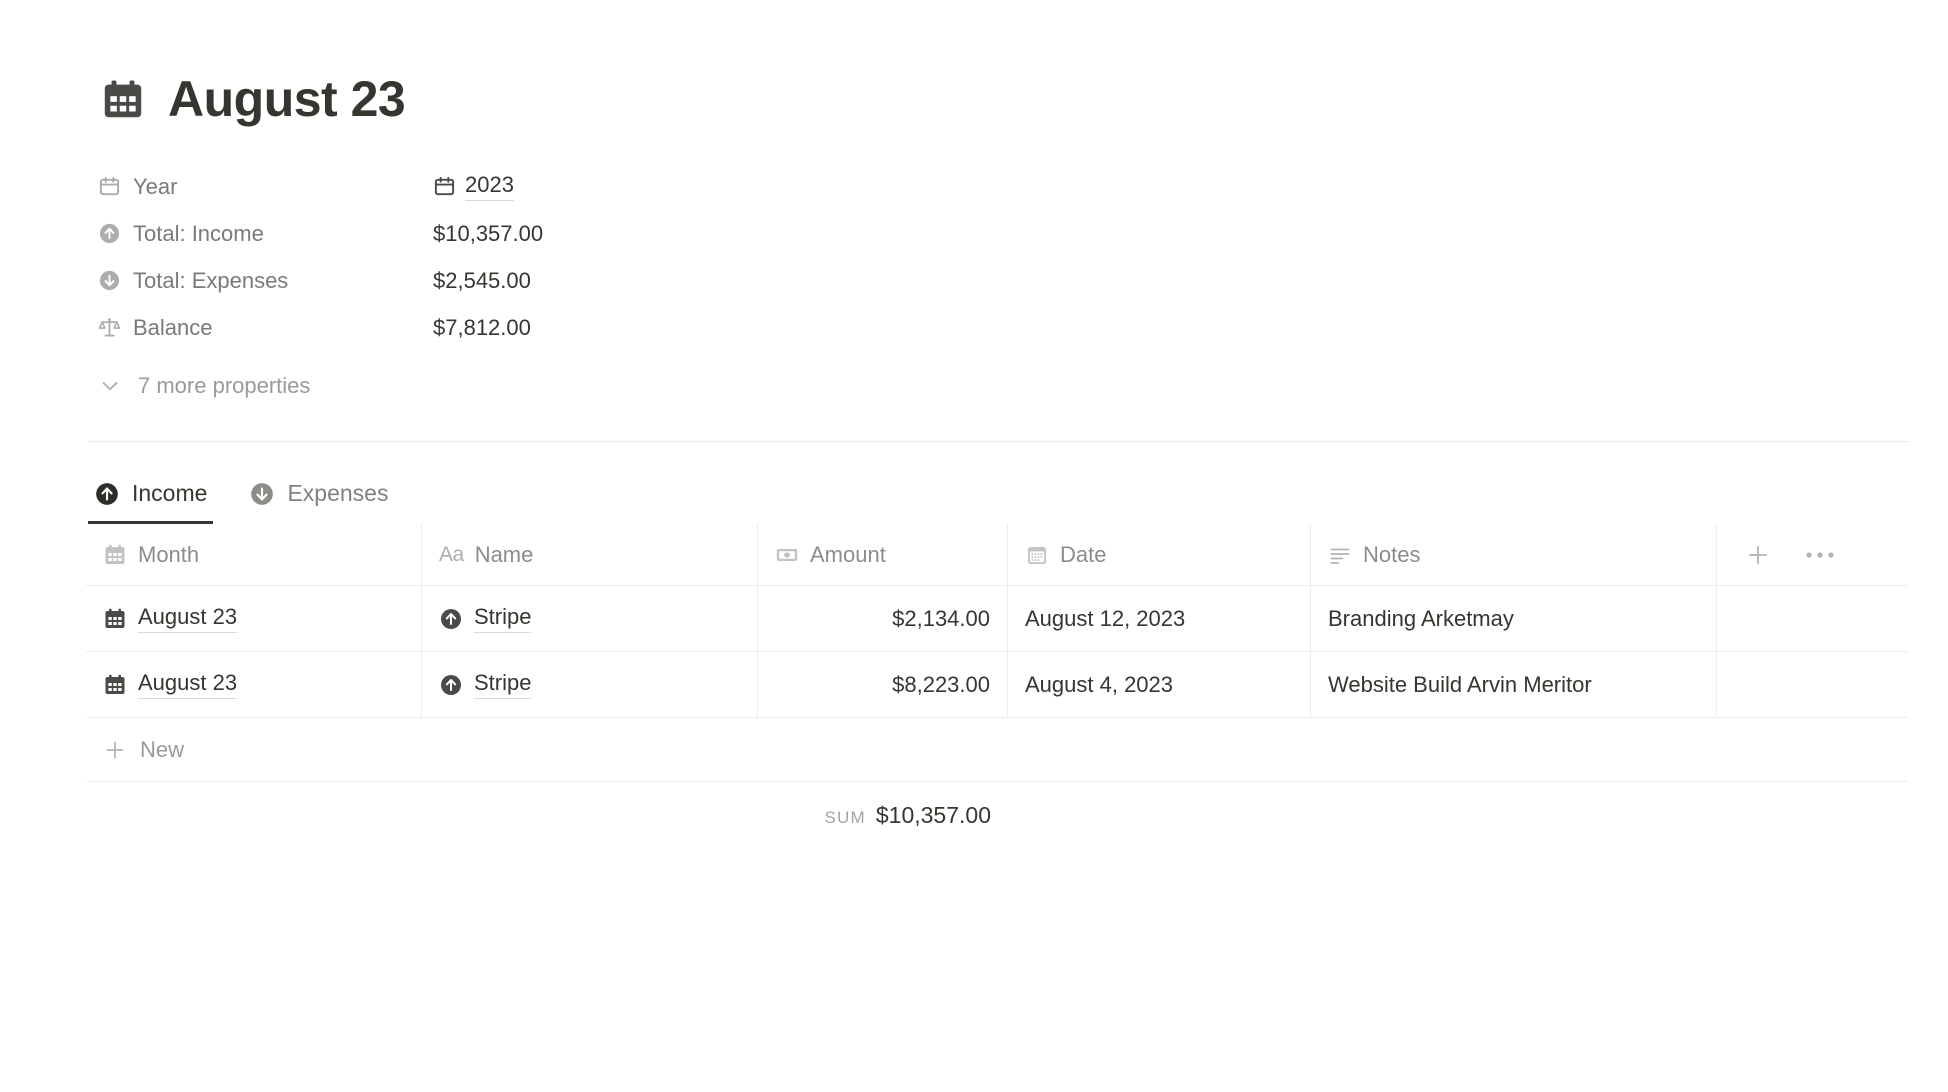 This screenshot has width=1948, height=1092. I want to click on relation-link-2023: 2023, so click(473, 186).